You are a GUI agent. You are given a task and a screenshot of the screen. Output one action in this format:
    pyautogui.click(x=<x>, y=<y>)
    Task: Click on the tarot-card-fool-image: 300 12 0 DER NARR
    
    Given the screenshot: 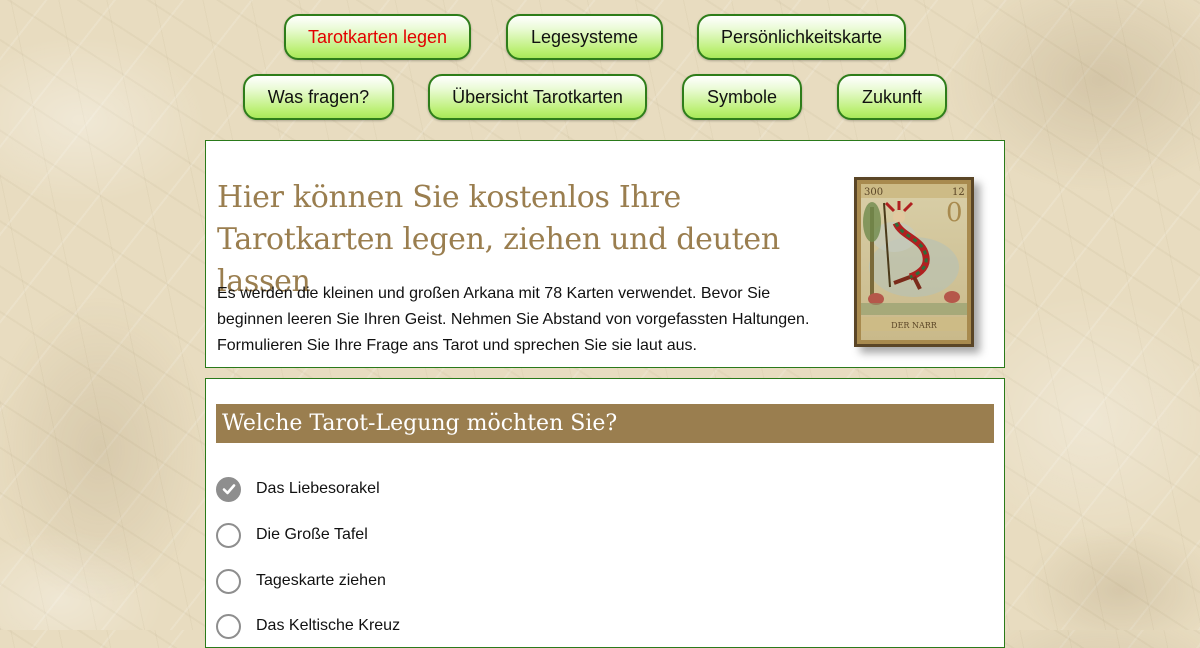 What is the action you would take?
    pyautogui.click(x=914, y=262)
    